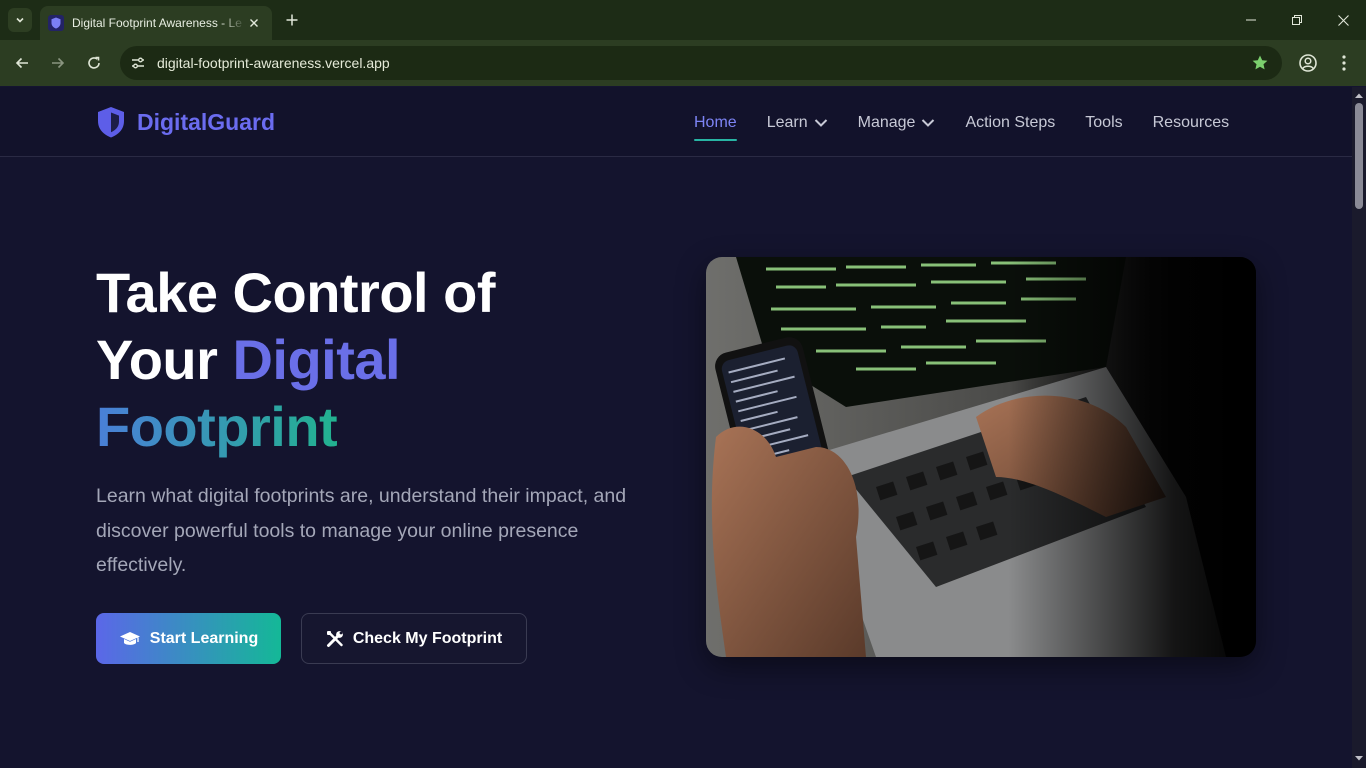 The image size is (1366, 768). I want to click on scroll-down-arrow-icon, so click(1359, 758).